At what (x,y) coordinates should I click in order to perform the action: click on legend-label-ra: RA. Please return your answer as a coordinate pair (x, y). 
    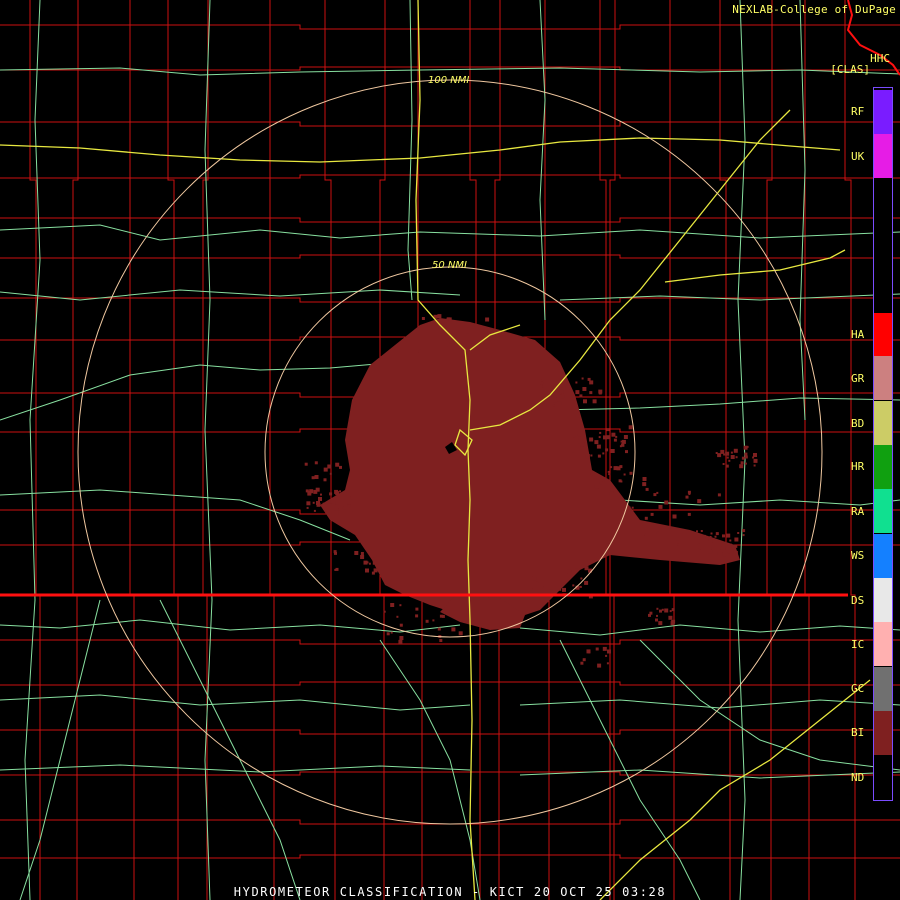
    Looking at the image, I should click on (858, 511).